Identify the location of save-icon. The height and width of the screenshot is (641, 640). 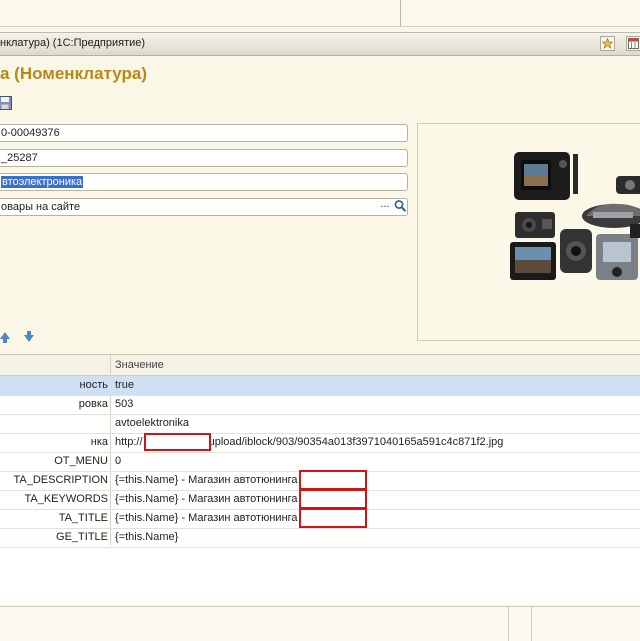
(6, 103).